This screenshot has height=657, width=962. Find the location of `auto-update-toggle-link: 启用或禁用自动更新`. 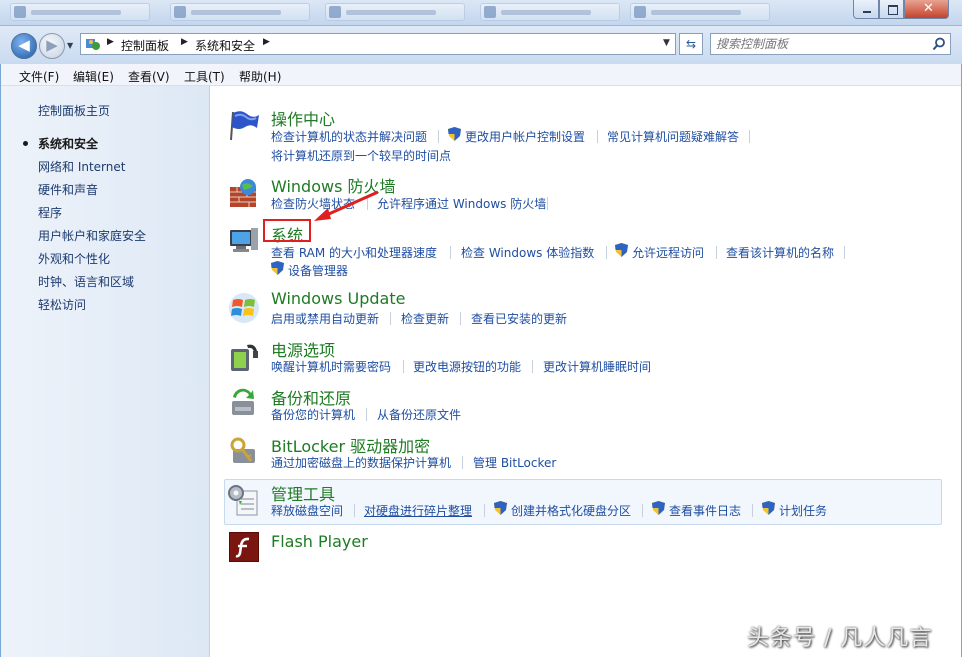

auto-update-toggle-link: 启用或禁用自动更新 is located at coordinates (325, 318).